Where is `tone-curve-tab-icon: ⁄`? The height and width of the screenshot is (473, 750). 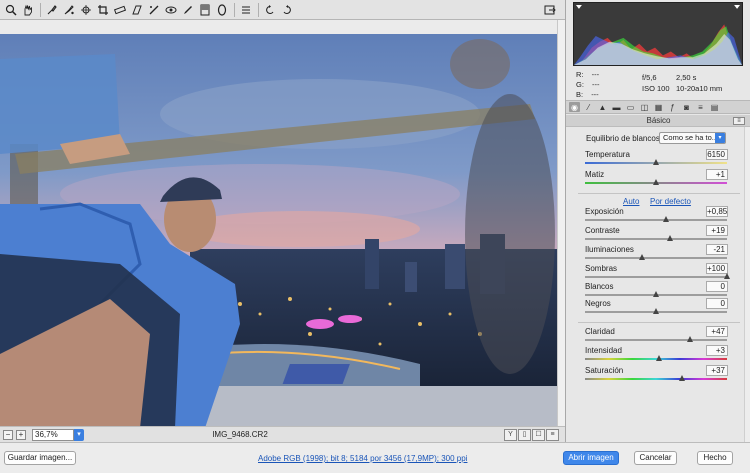
tone-curve-tab-icon: ⁄ is located at coordinates (588, 107).